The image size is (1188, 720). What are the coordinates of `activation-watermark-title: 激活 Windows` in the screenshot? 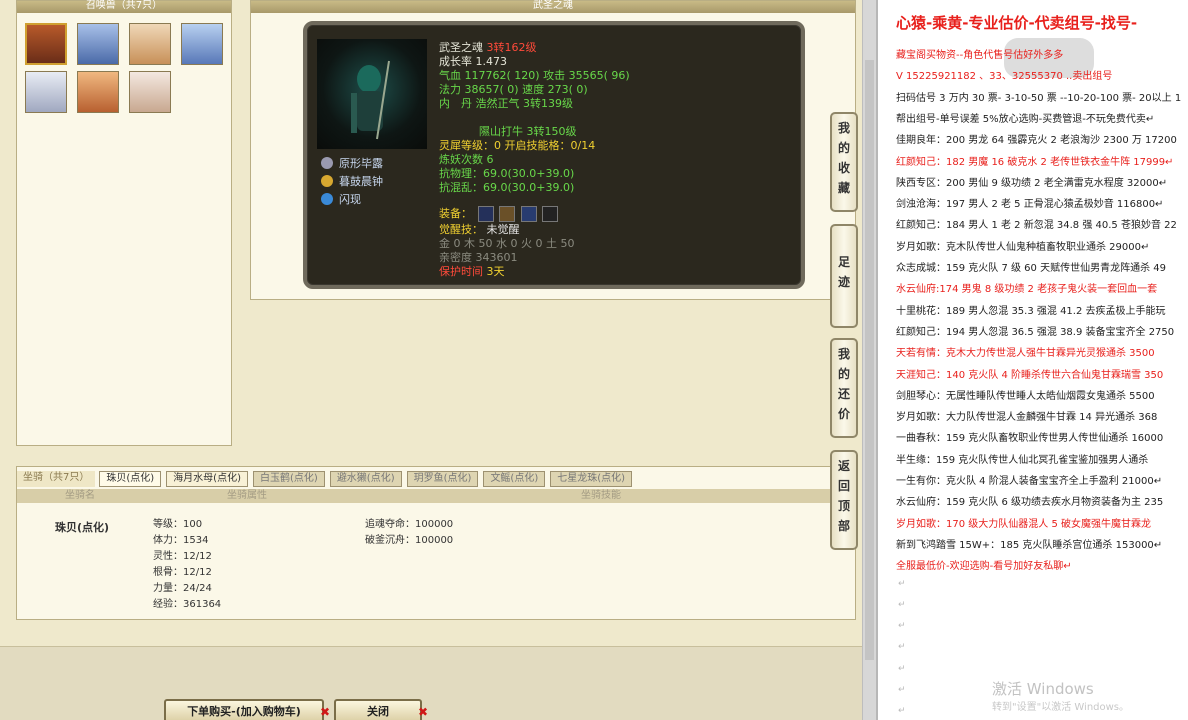 It's located at (1043, 689).